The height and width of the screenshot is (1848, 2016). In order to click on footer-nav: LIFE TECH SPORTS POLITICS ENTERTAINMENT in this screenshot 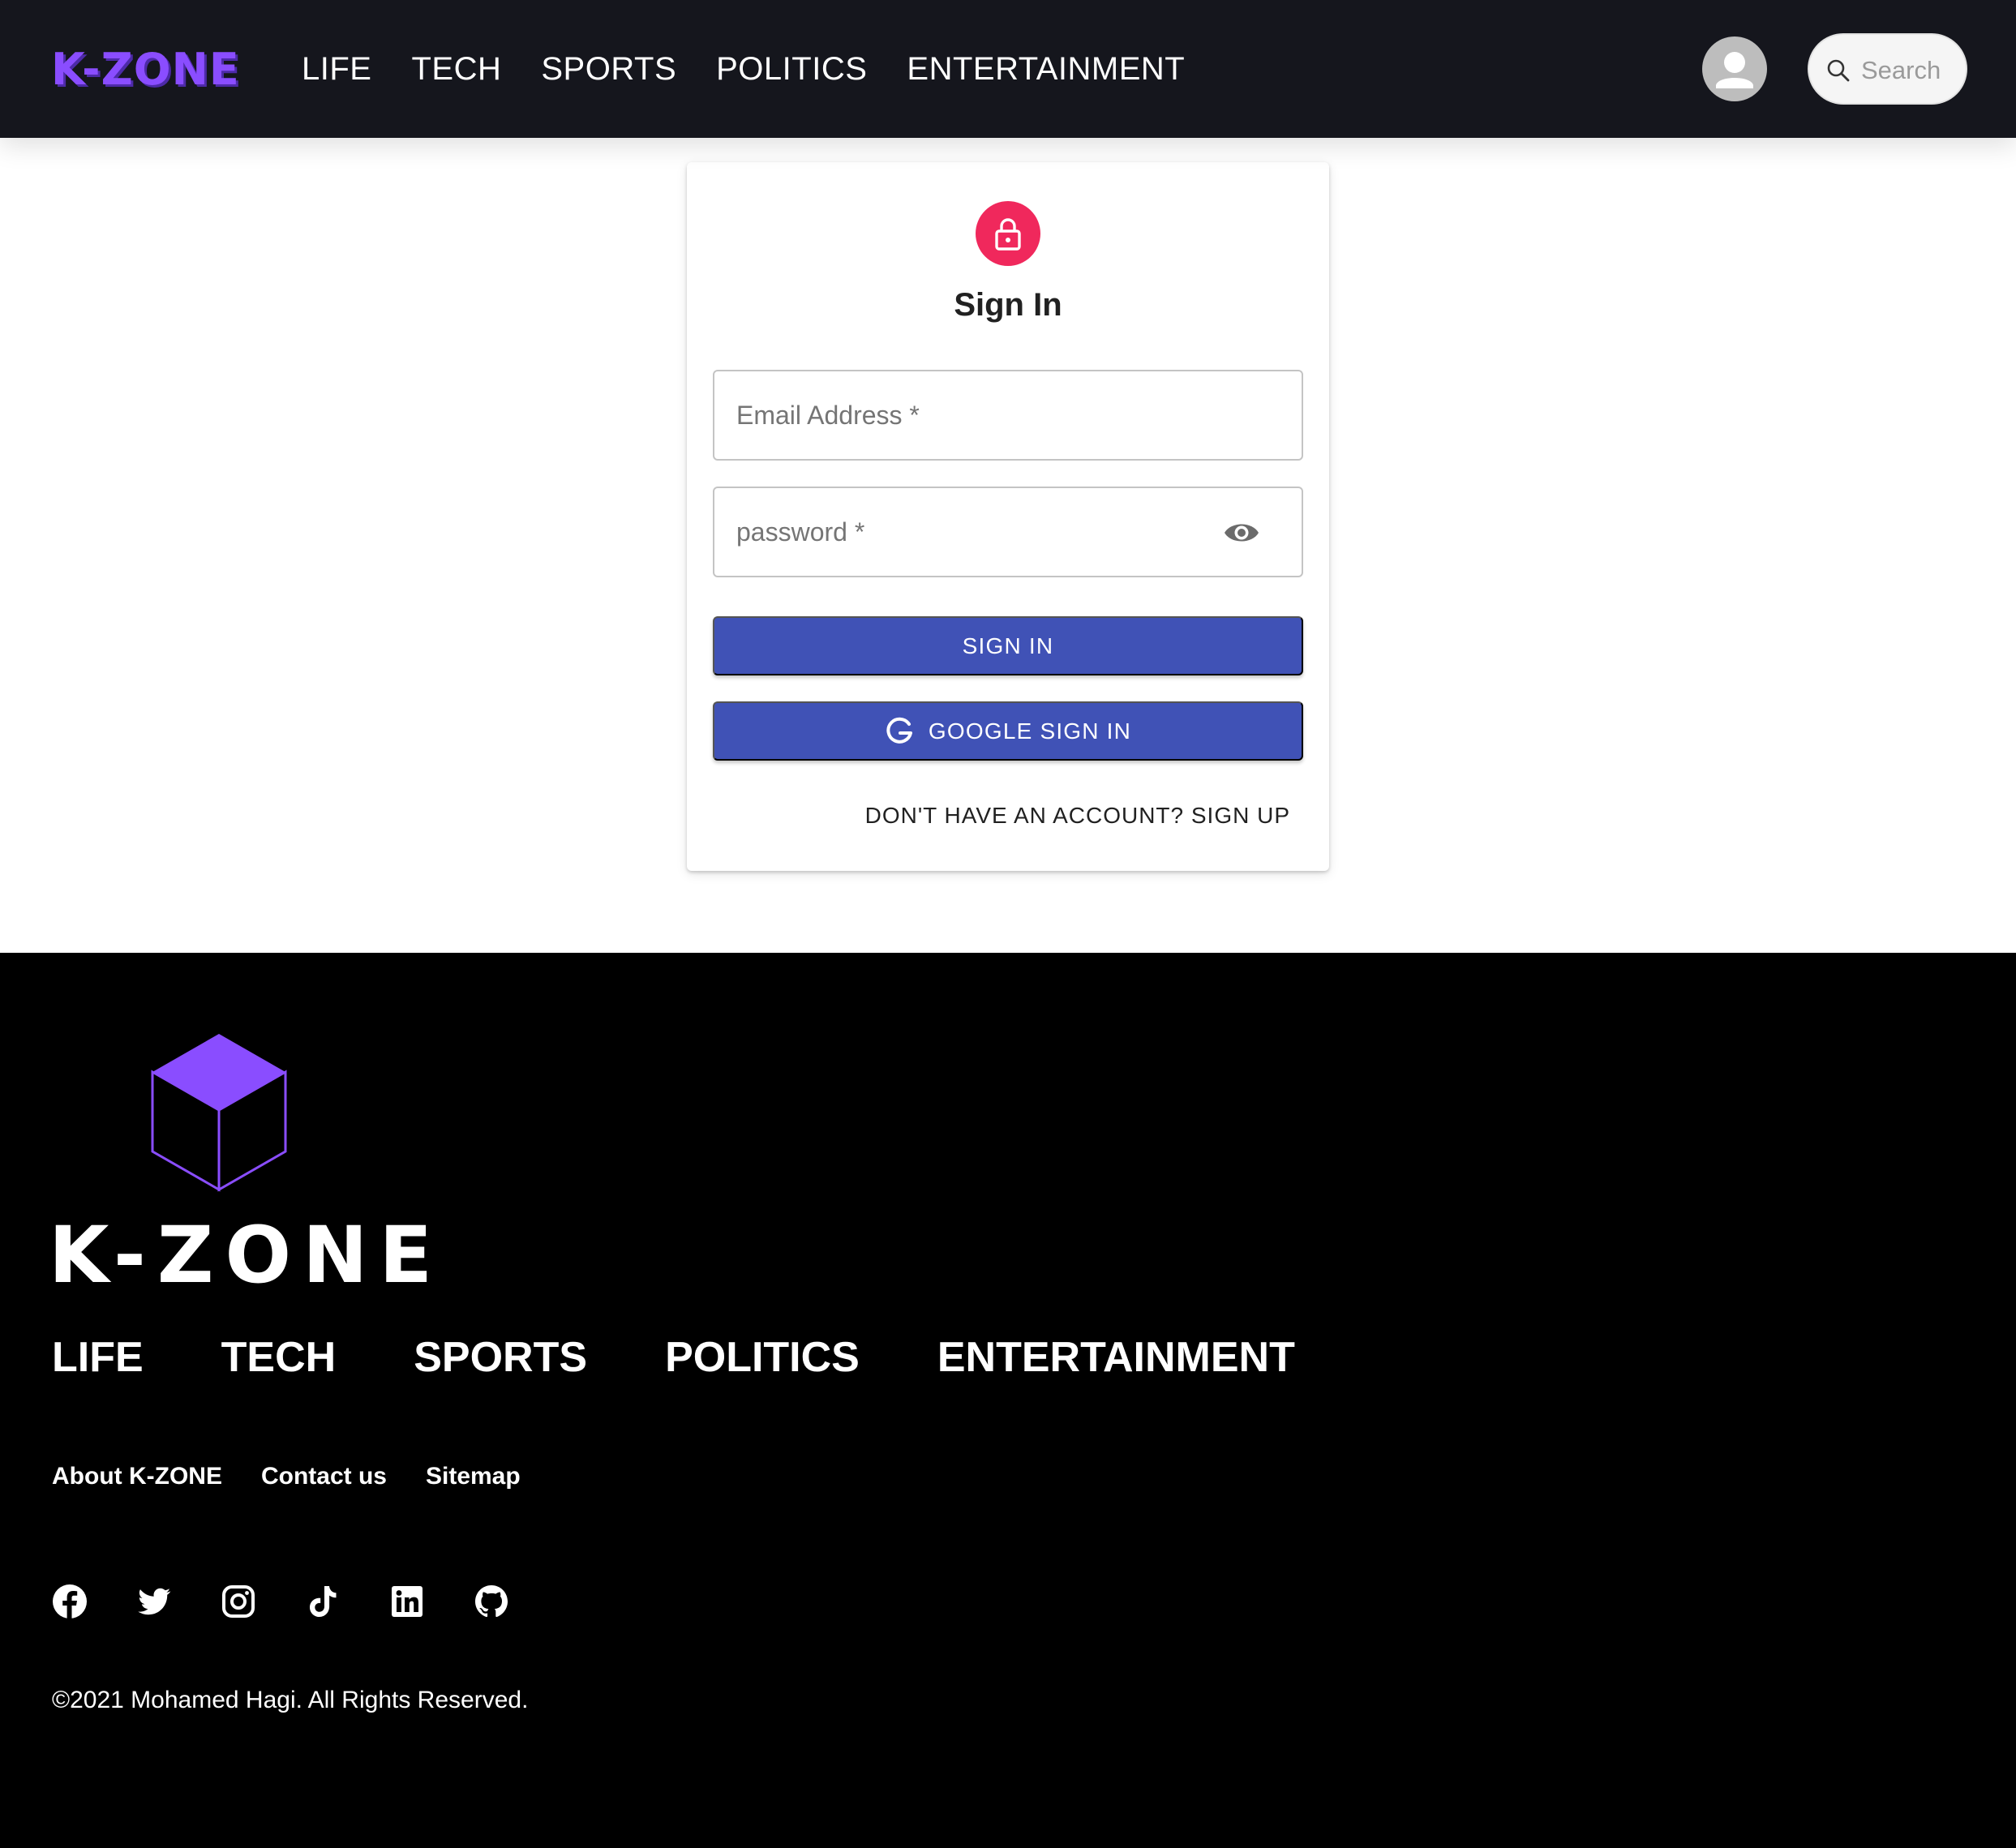, I will do `click(673, 1357)`.